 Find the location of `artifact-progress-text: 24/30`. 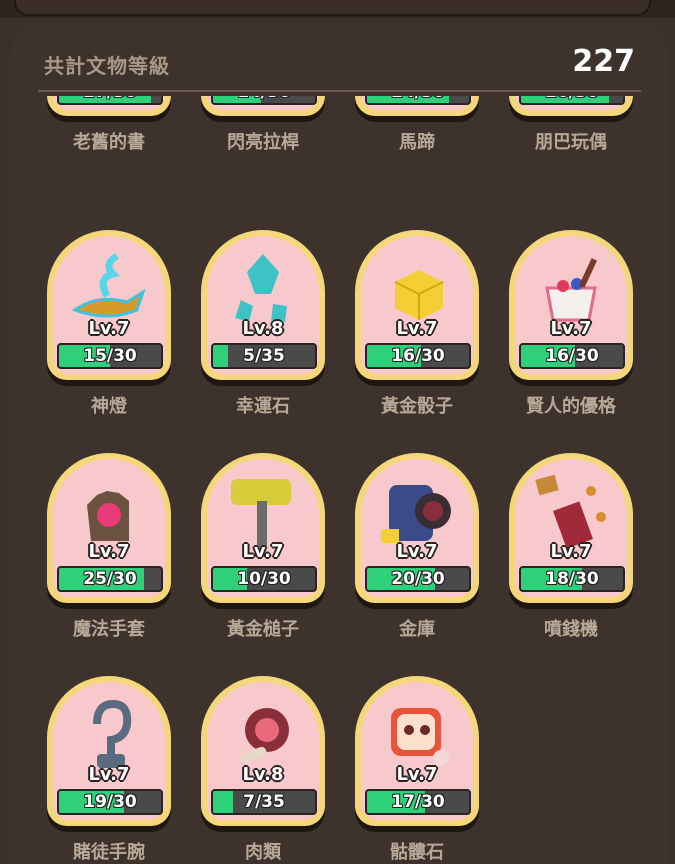

artifact-progress-text: 24/30 is located at coordinates (418, 99).